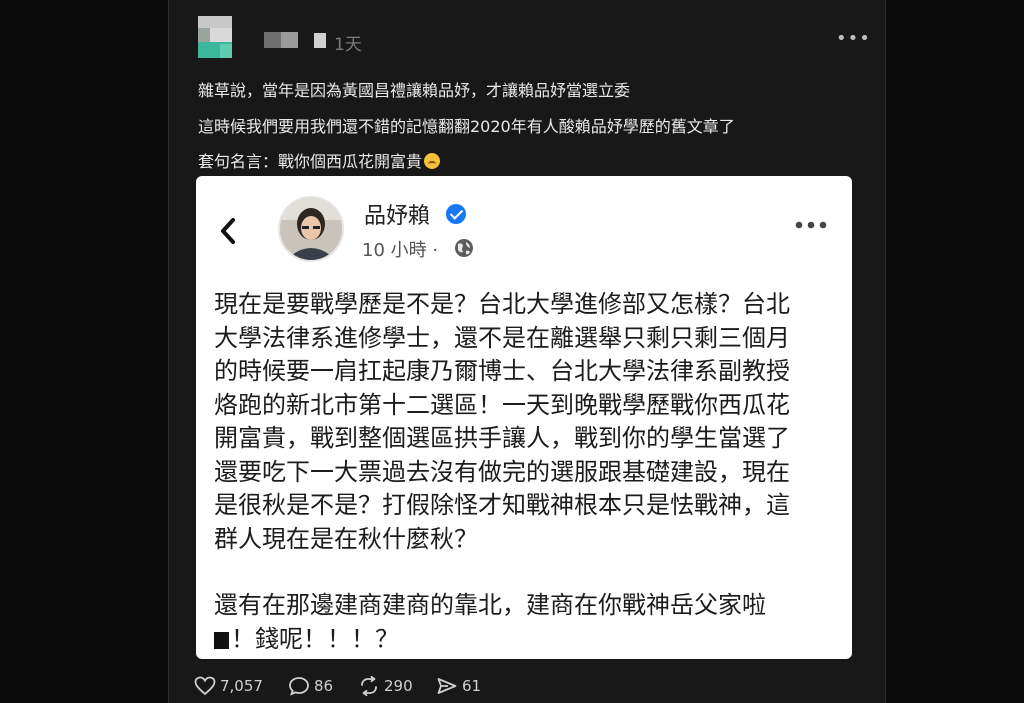 Image resolution: width=1024 pixels, height=703 pixels. I want to click on heart-icon, so click(205, 686).